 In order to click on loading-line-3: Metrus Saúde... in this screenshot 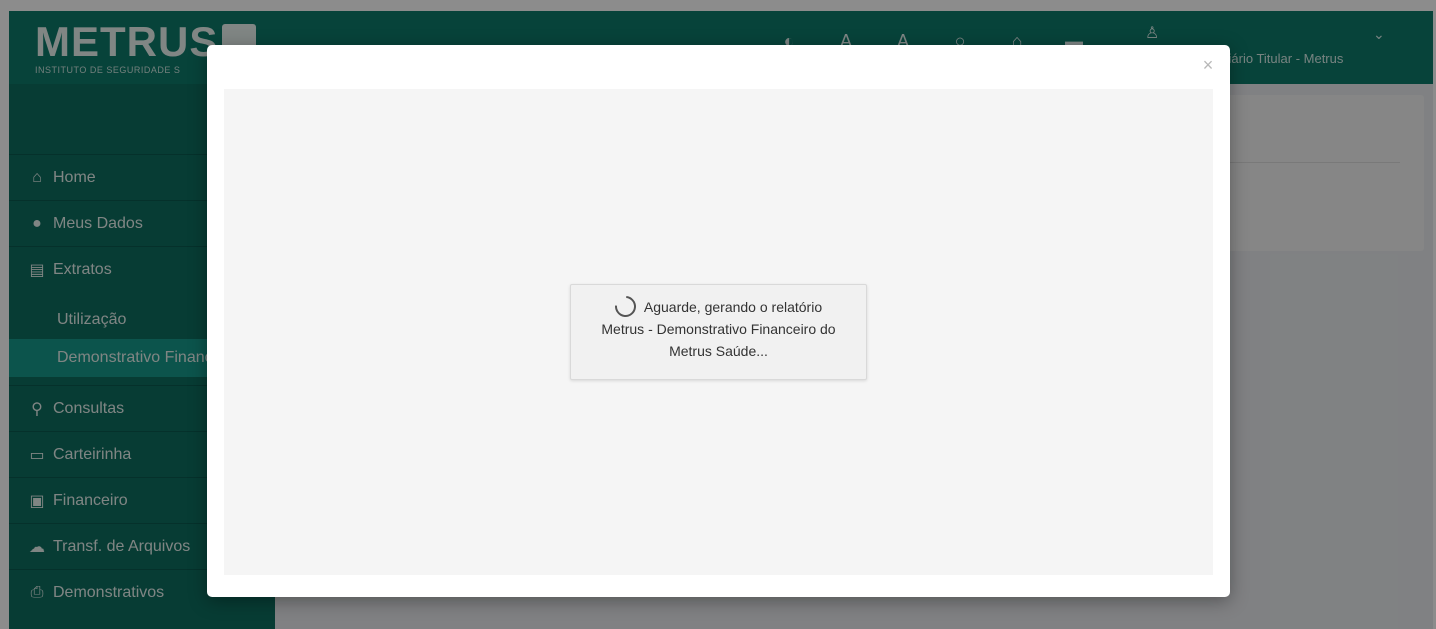, I will do `click(718, 351)`.